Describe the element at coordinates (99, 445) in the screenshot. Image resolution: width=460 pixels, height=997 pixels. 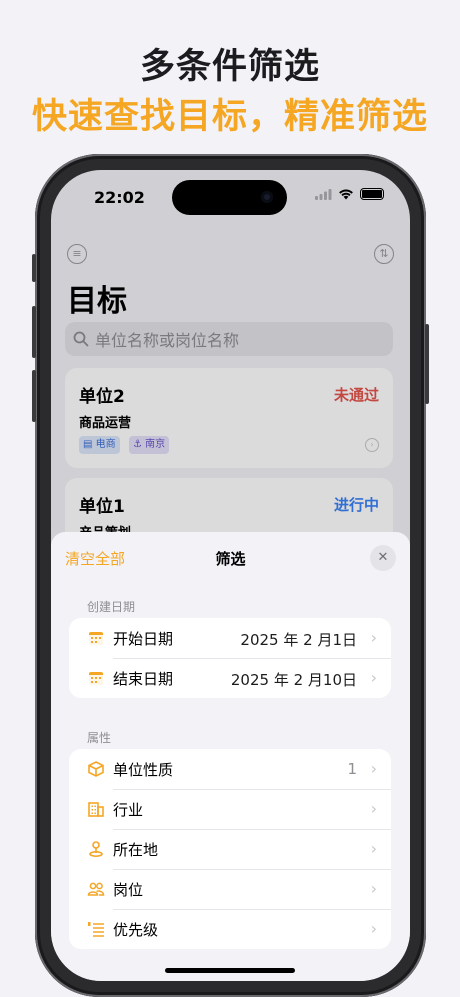
I see `industry-tag: ▤ 电商` at that location.